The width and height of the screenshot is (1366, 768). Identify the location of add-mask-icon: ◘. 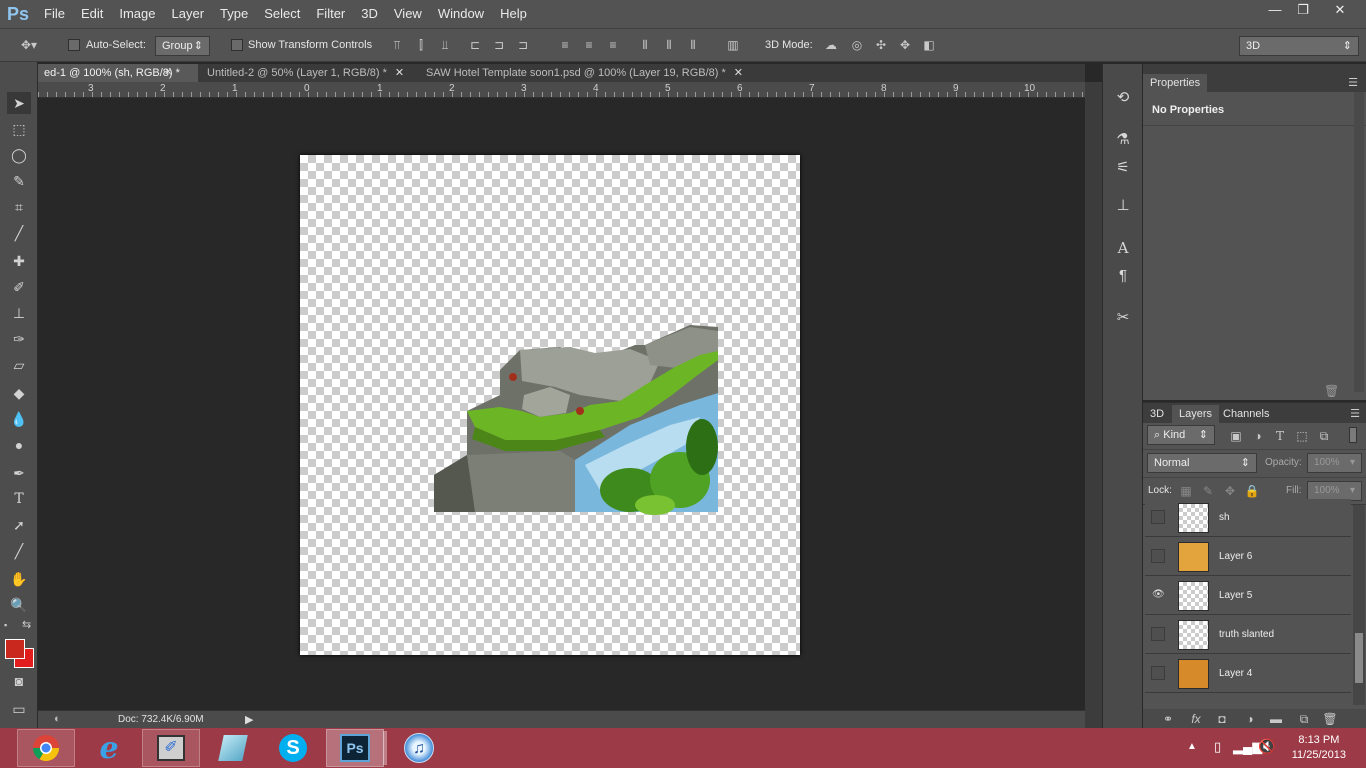
(1222, 719).